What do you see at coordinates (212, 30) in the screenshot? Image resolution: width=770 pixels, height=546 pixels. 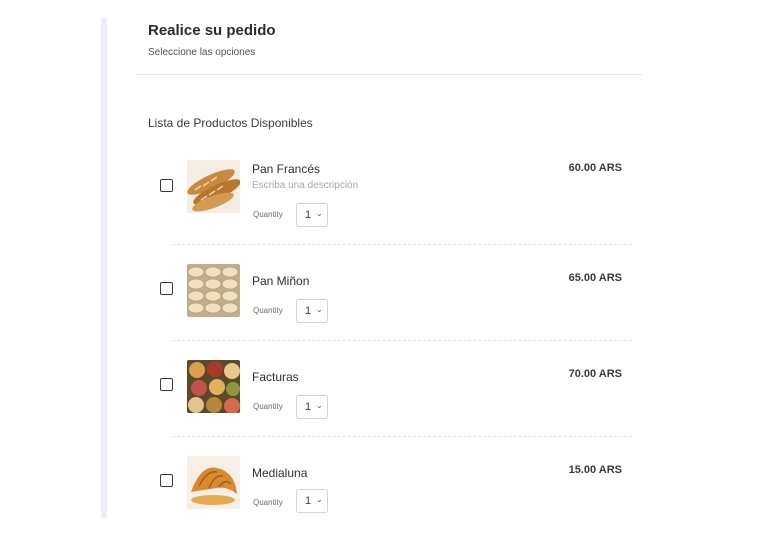 I see `page-title: Realice su pedido` at bounding box center [212, 30].